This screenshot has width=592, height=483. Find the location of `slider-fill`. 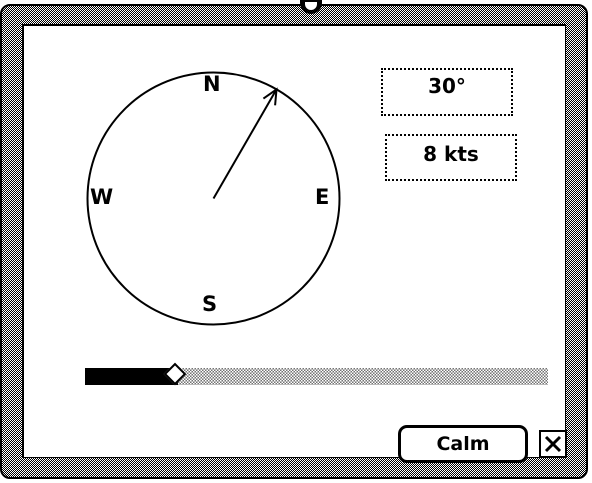

slider-fill is located at coordinates (131, 376).